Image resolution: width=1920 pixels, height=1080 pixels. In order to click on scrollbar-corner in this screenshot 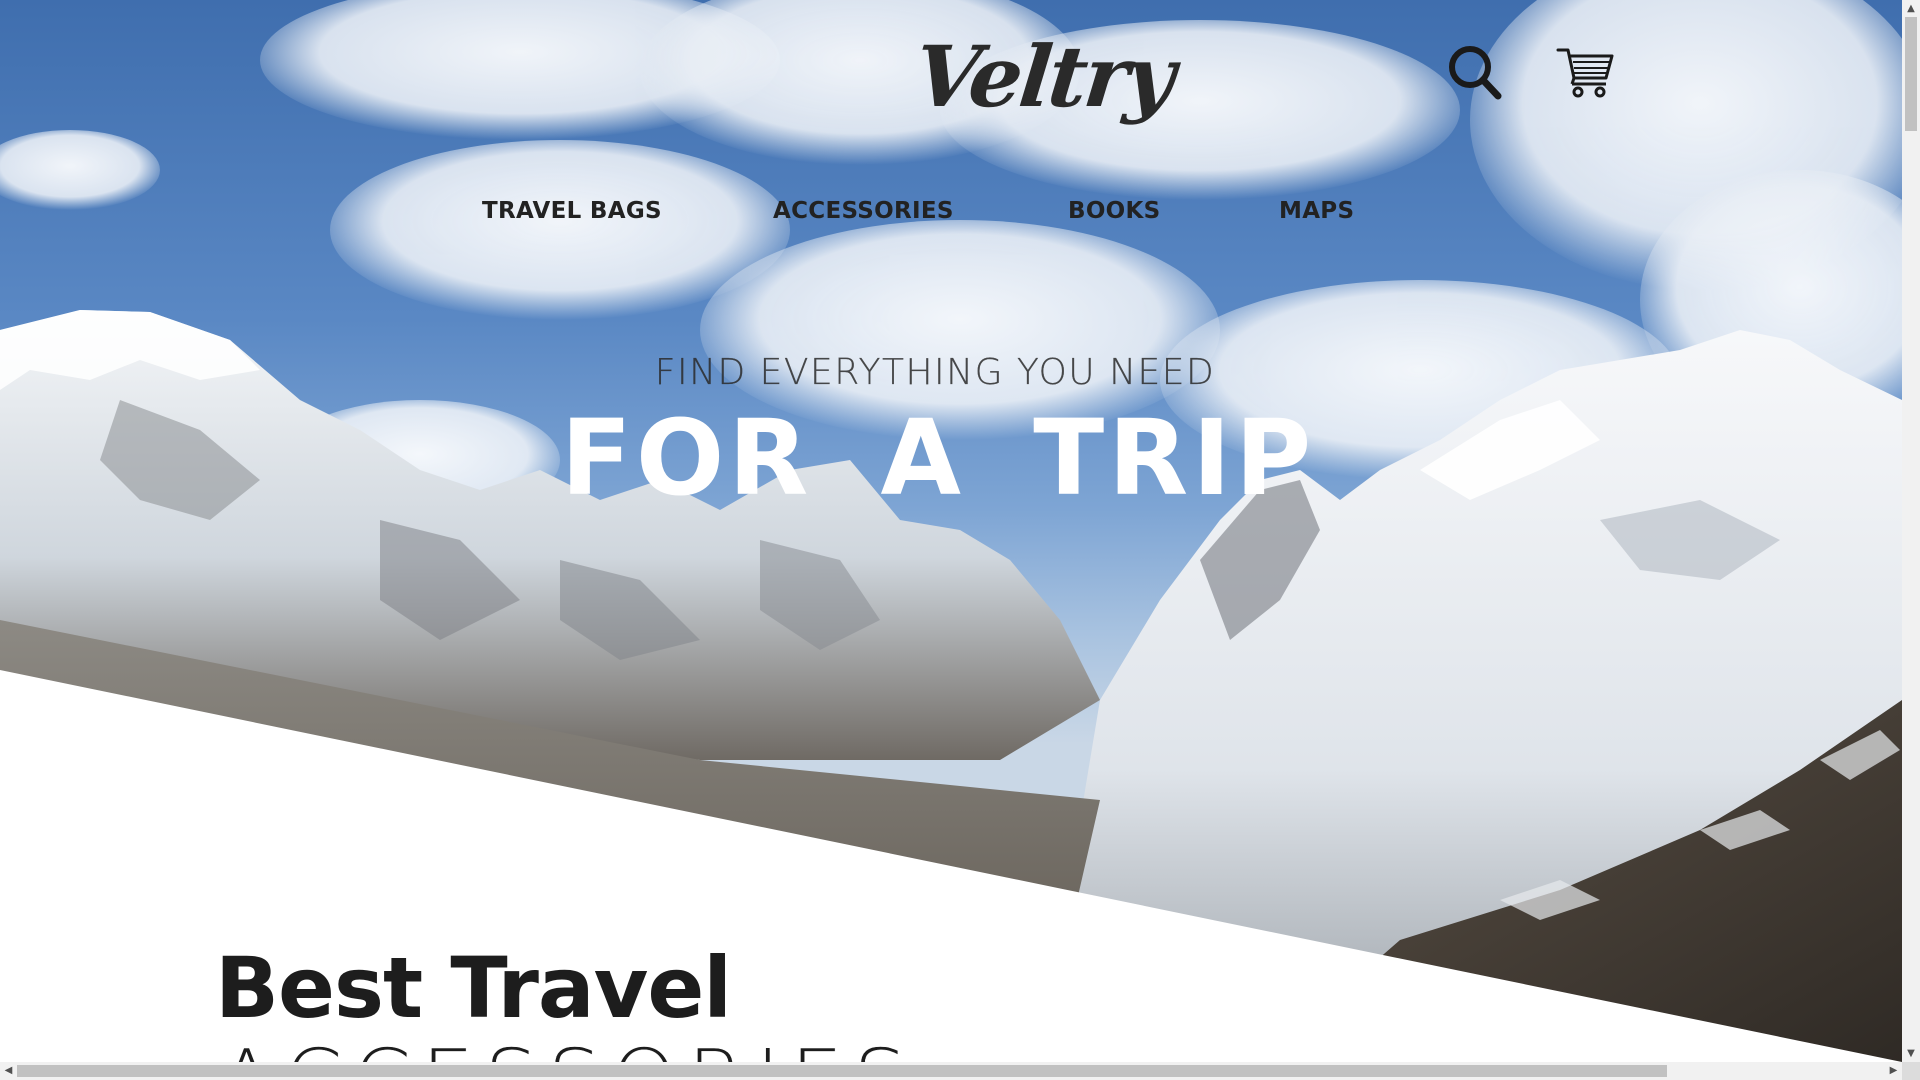, I will do `click(1911, 1071)`.